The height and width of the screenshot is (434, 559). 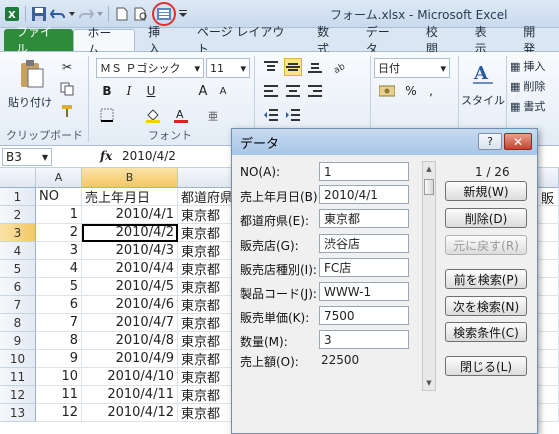 I want to click on tab-insert: 挿入, so click(x=159, y=40).